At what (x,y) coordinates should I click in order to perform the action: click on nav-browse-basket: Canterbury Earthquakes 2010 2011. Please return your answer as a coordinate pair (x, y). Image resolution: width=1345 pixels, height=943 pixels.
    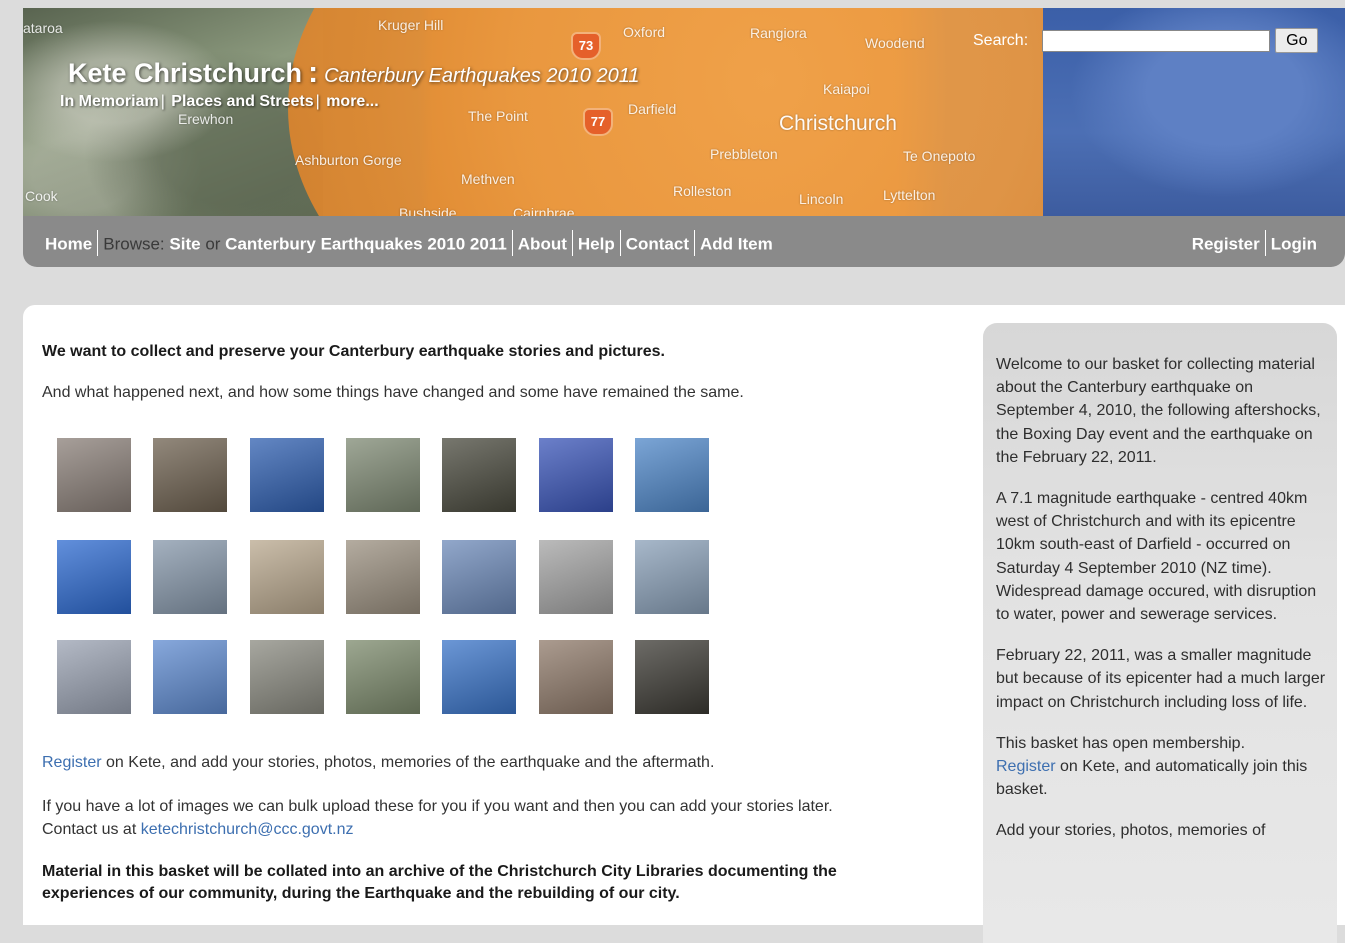
    Looking at the image, I should click on (366, 243).